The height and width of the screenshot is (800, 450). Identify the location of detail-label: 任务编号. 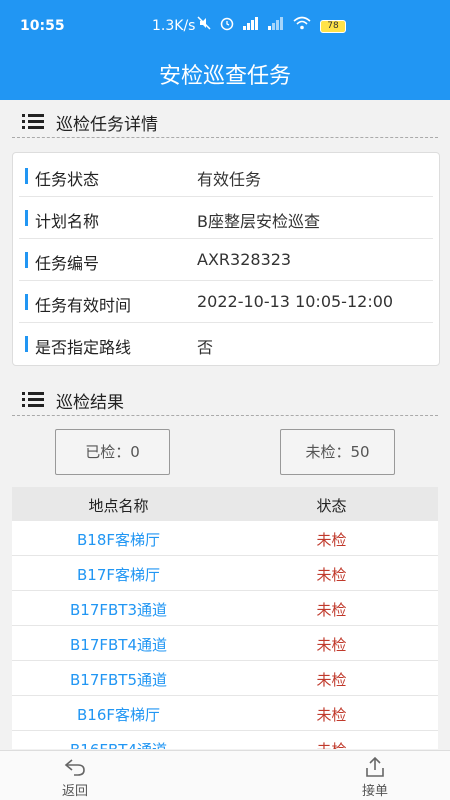
(67, 263).